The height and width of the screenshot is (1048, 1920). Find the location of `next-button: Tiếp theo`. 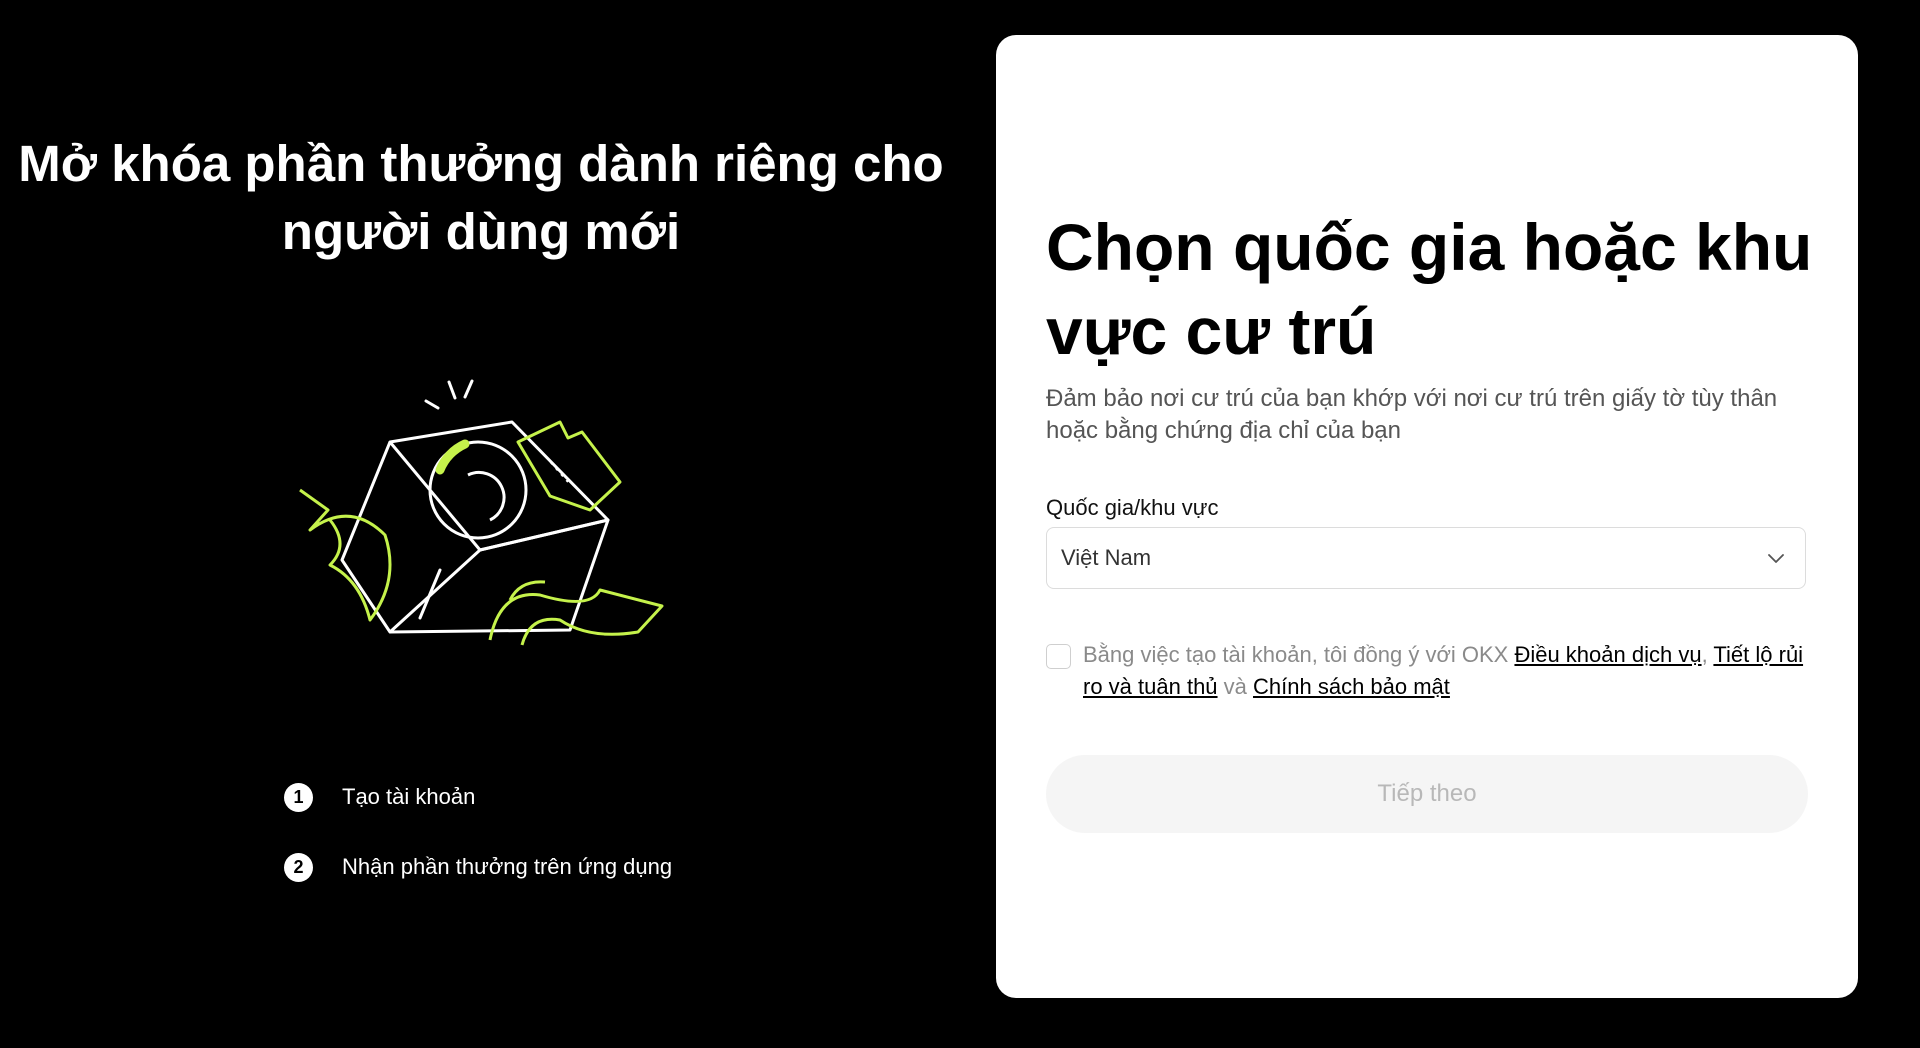

next-button: Tiếp theo is located at coordinates (1427, 794).